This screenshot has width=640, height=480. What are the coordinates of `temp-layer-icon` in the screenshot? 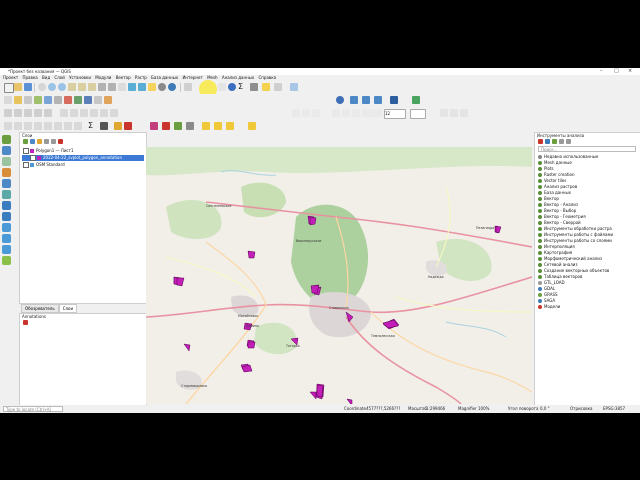 It's located at (28, 100).